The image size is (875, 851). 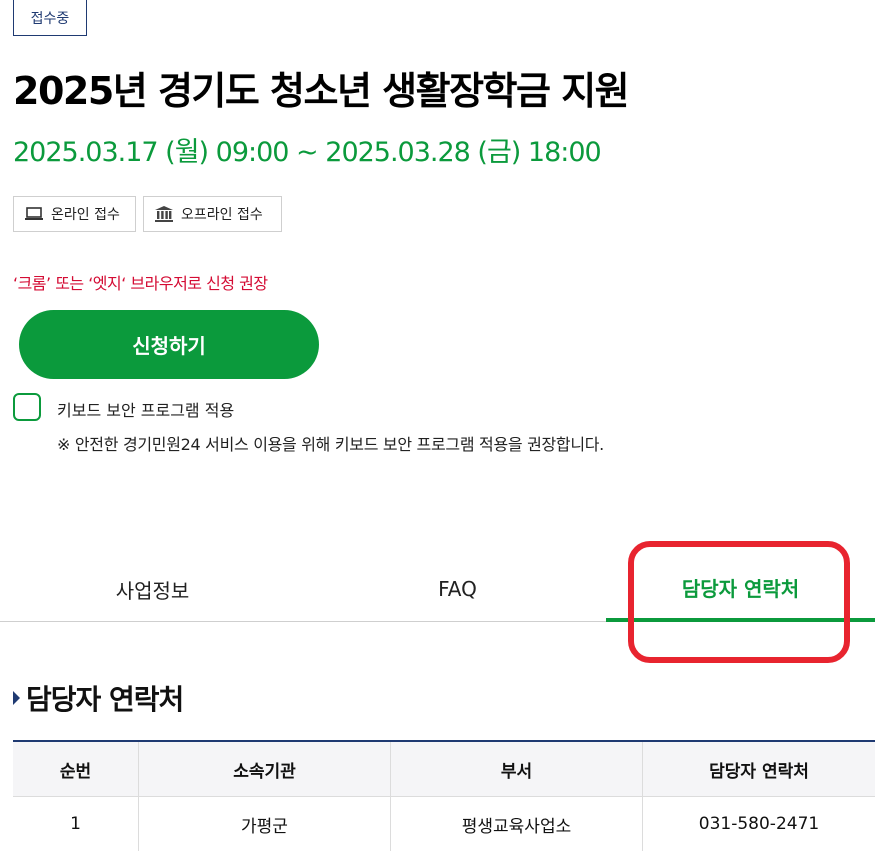 I want to click on section-title-text: 담당자 연락처, so click(x=104, y=698).